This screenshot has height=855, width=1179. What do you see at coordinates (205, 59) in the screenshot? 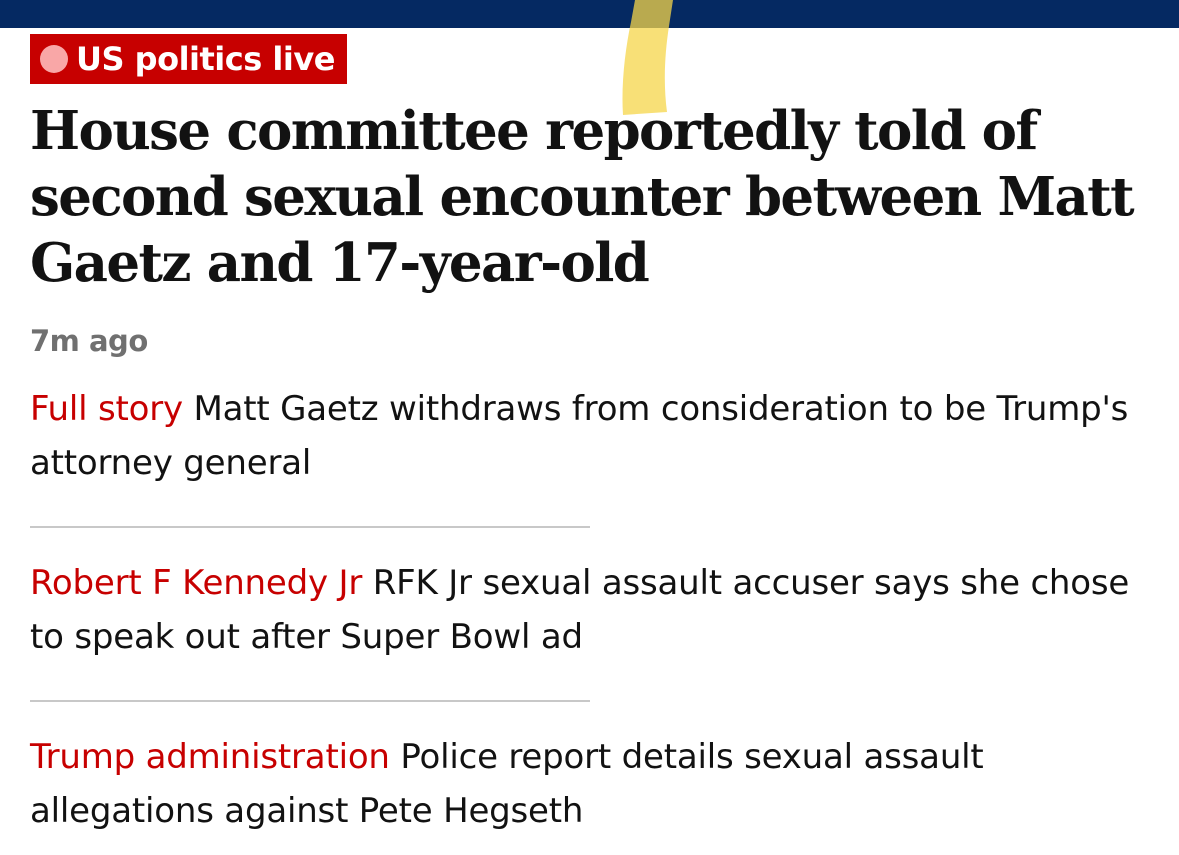
I see `kicker-label: US politics live` at bounding box center [205, 59].